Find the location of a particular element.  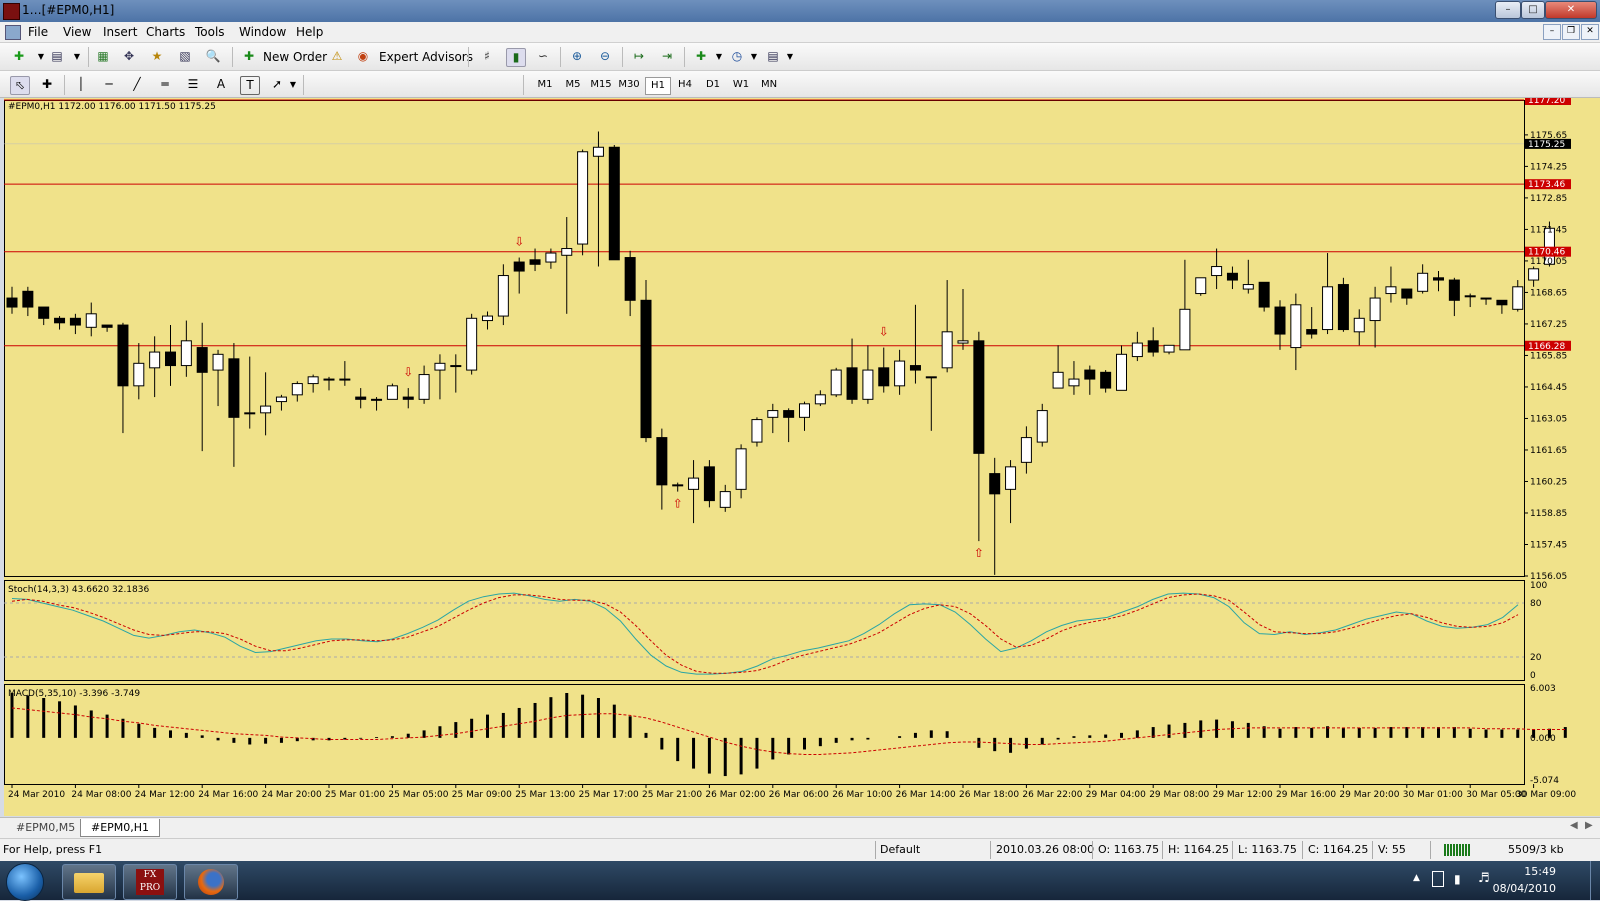

menu-insert: Insert is located at coordinates (120, 32).